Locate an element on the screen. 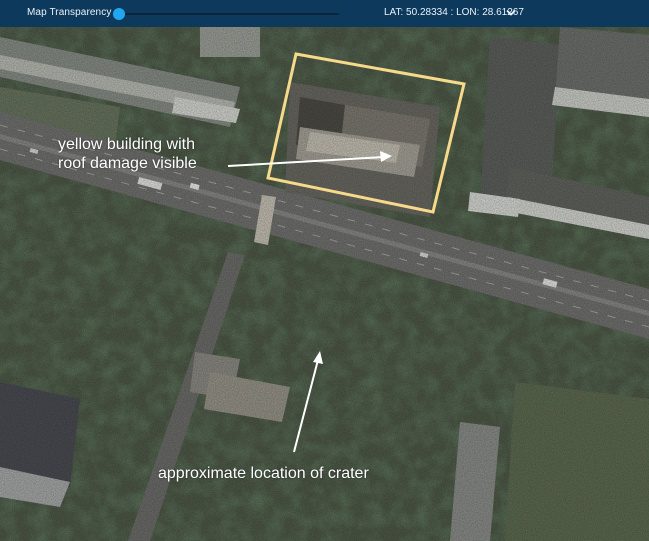  slider-track is located at coordinates (228, 14).